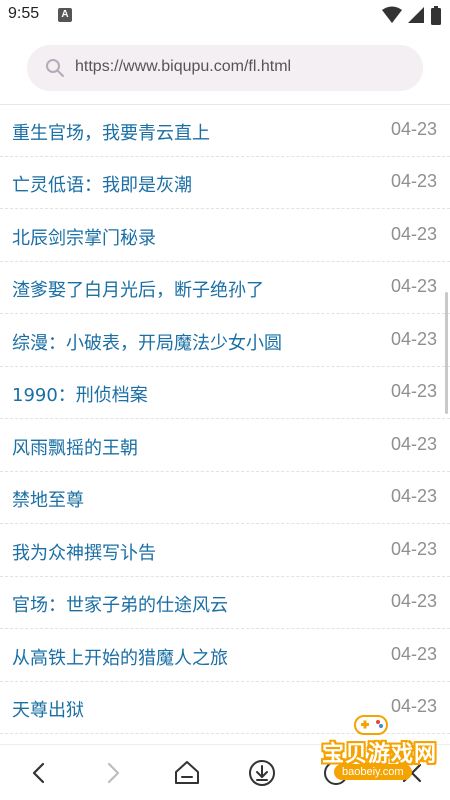  What do you see at coordinates (225, 551) in the screenshot?
I see `list-item: 我为众神撰写讣告 04-23` at bounding box center [225, 551].